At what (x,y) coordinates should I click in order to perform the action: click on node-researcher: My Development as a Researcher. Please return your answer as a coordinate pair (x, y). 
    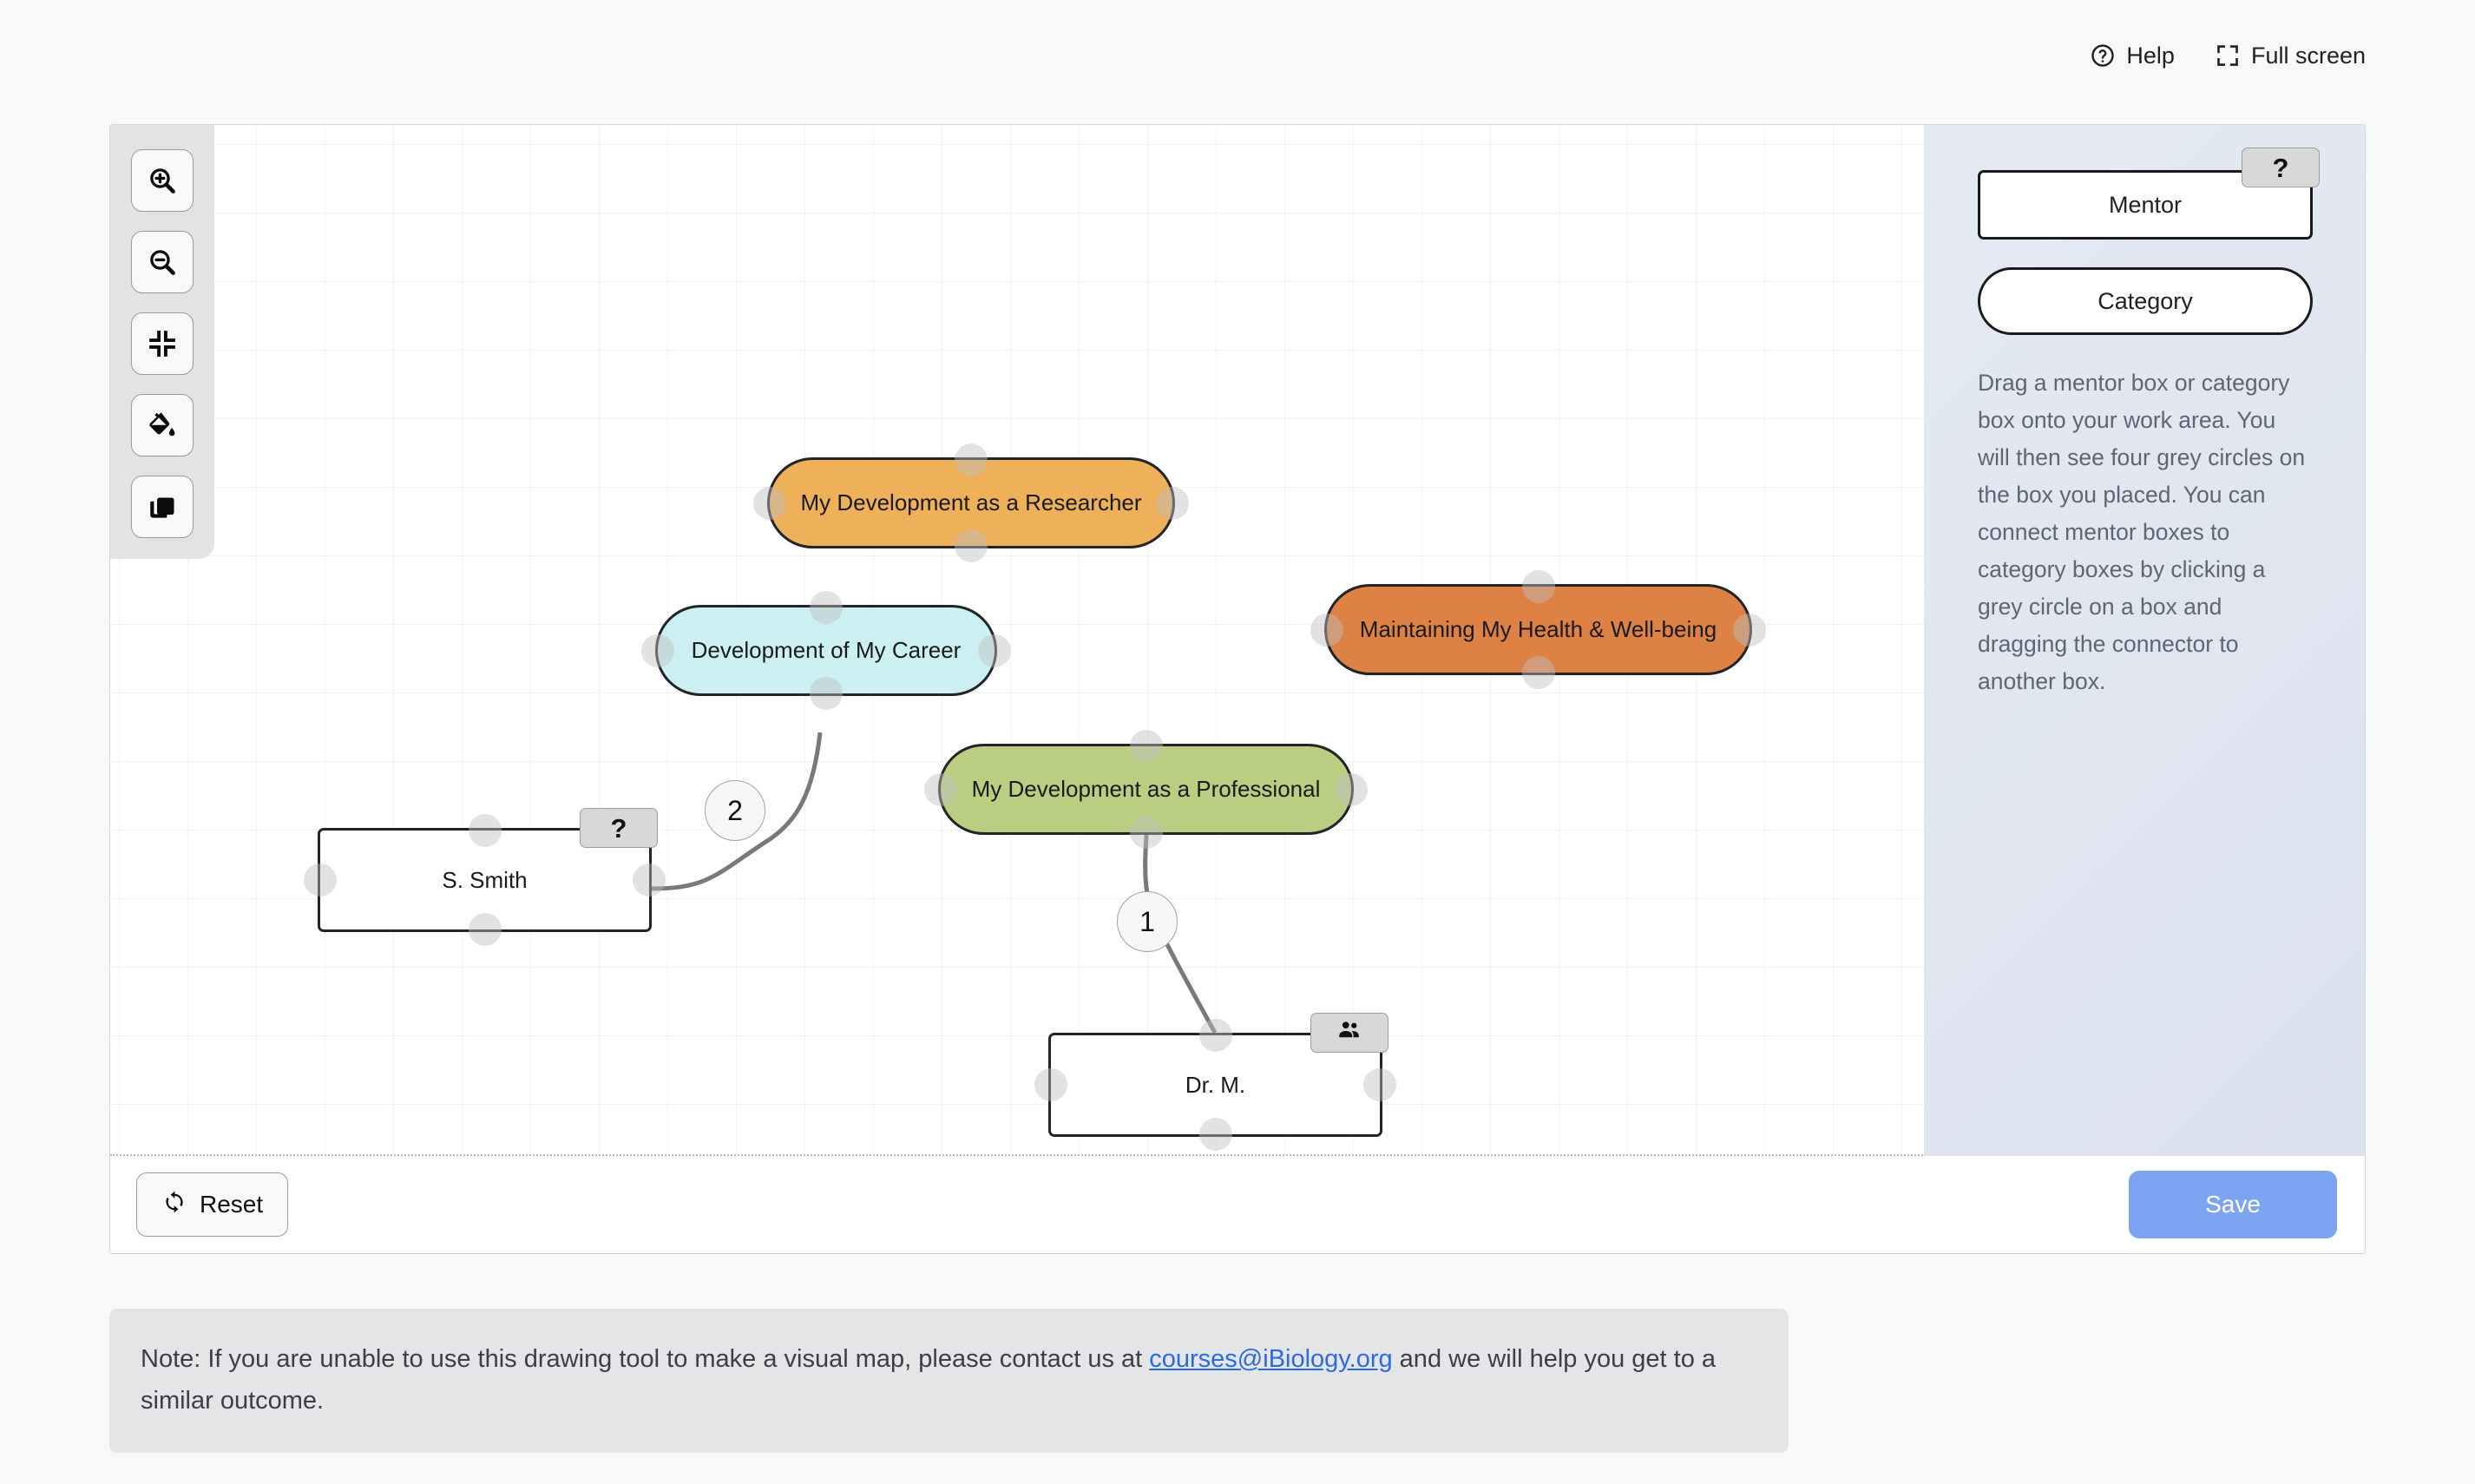
    Looking at the image, I should click on (971, 502).